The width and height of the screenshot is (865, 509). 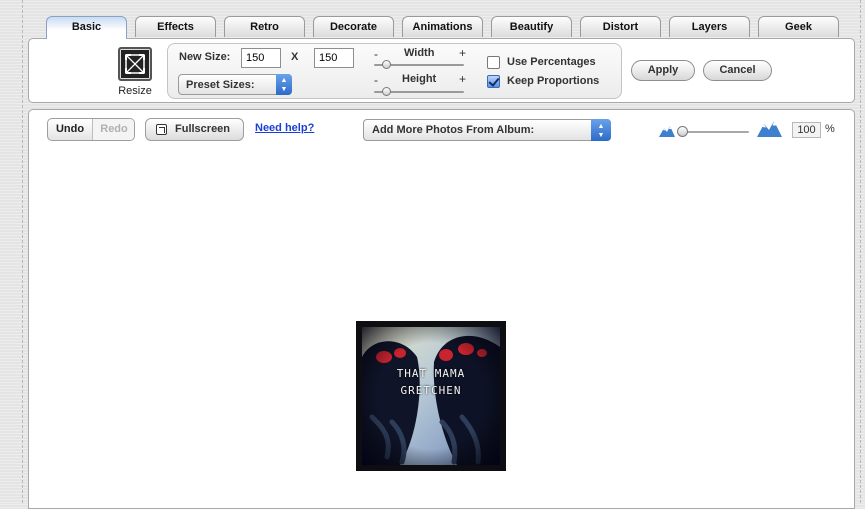 I want to click on page-divider-right, so click(x=861, y=251).